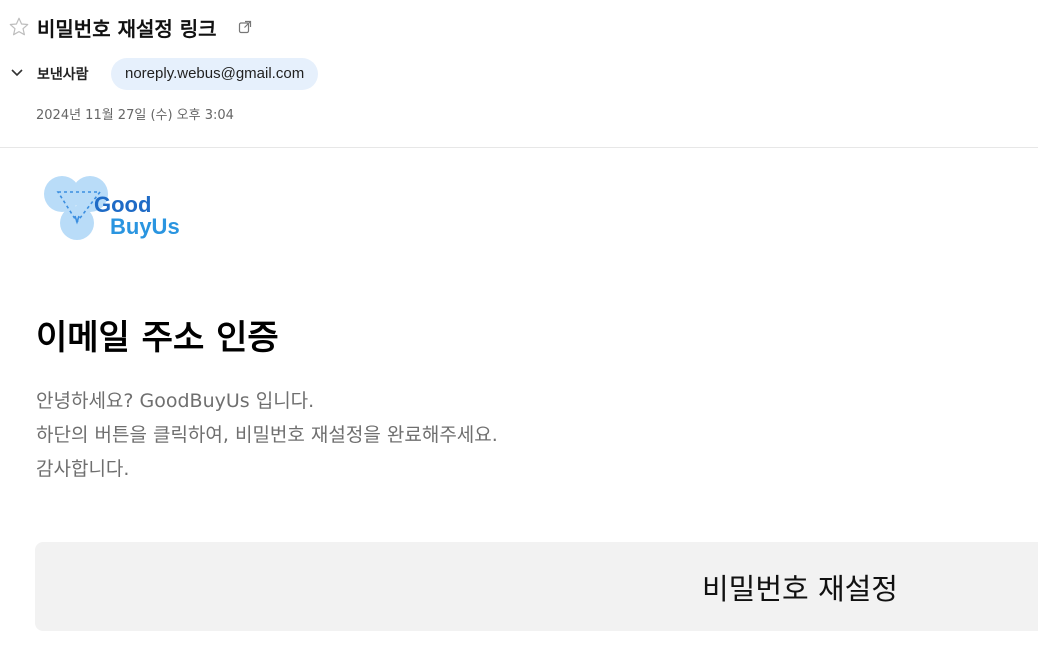  I want to click on sender-email-chip: noreply.webus@gmail.com, so click(215, 74).